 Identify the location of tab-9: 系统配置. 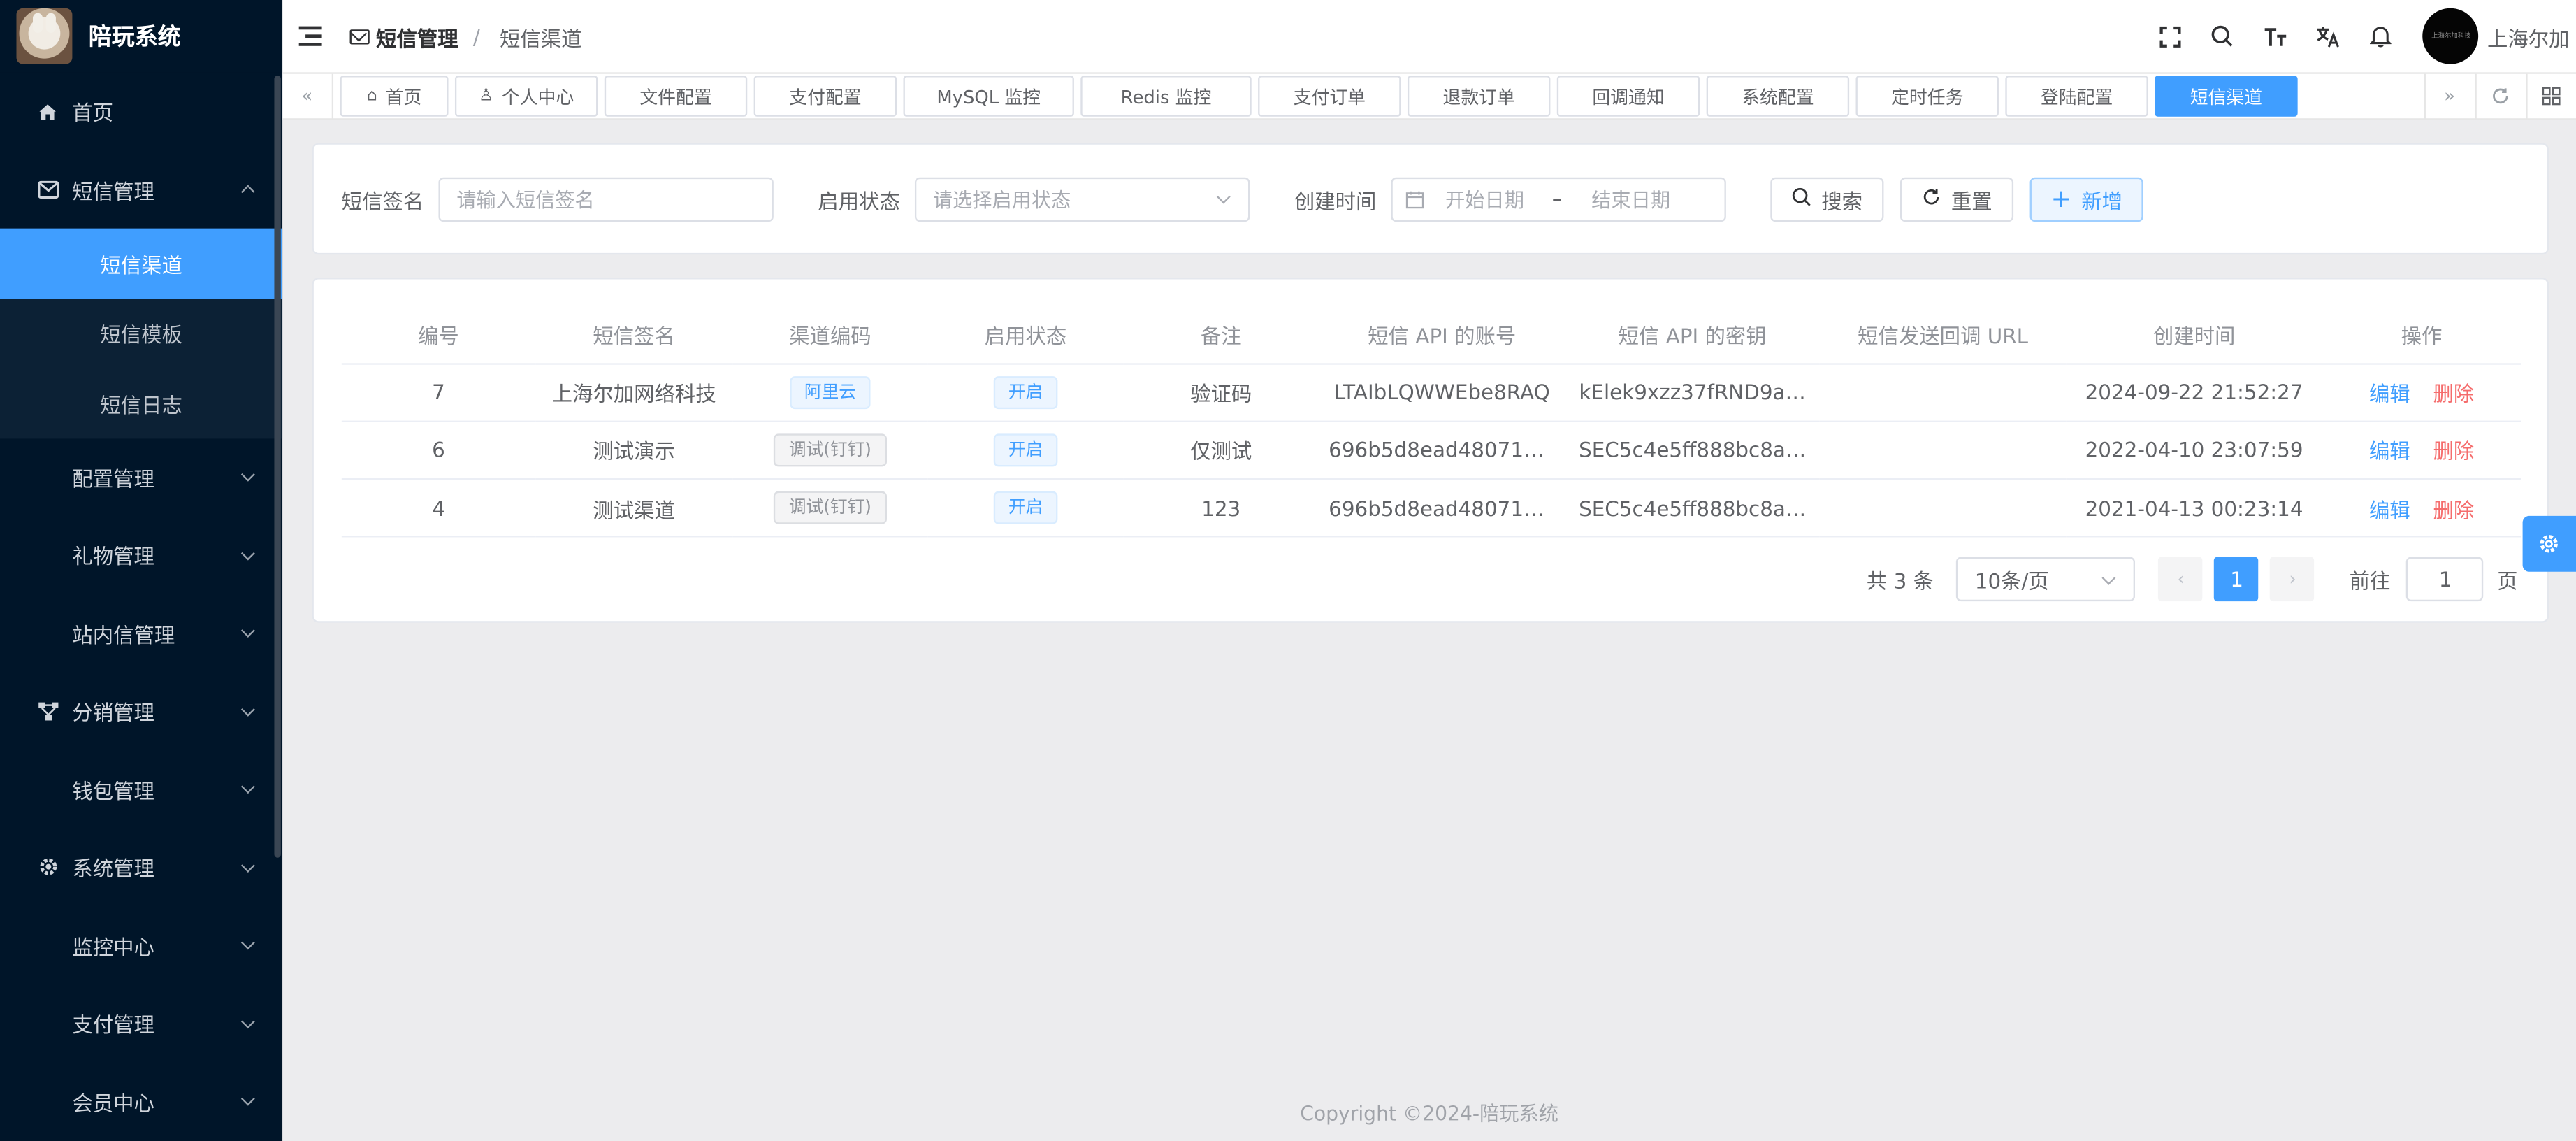
(1778, 96).